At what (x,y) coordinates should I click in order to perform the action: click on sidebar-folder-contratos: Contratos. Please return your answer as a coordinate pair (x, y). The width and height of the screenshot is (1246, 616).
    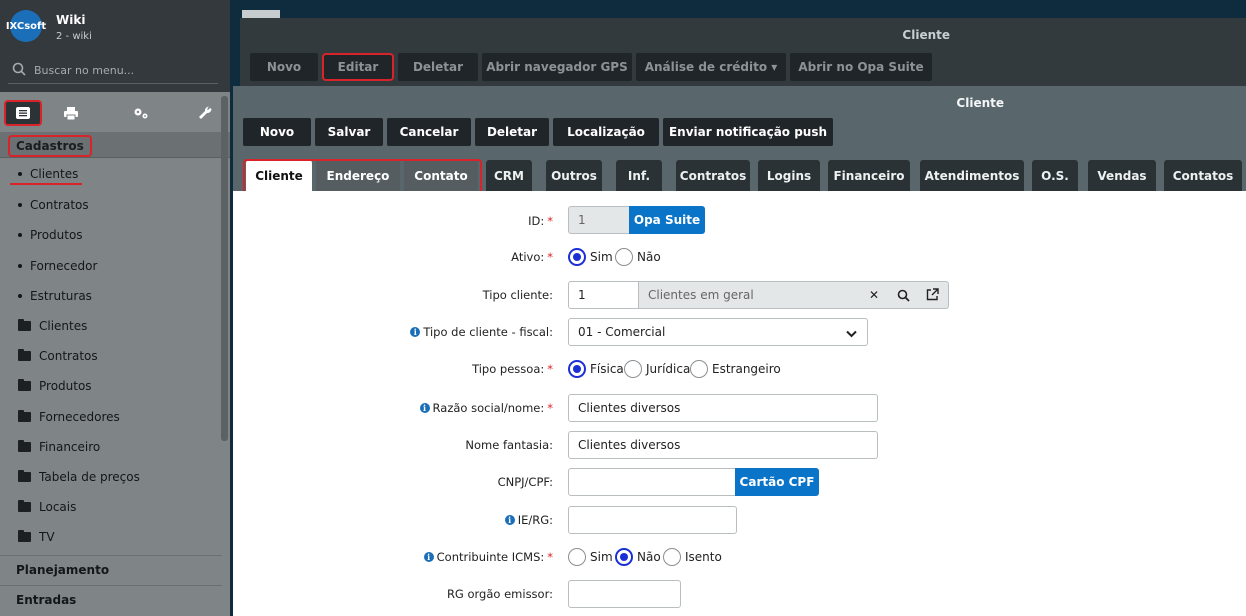
    Looking at the image, I should click on (111, 356).